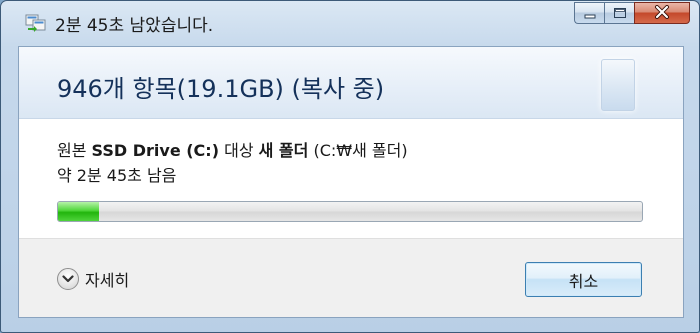  I want to click on close-icon, so click(662, 13).